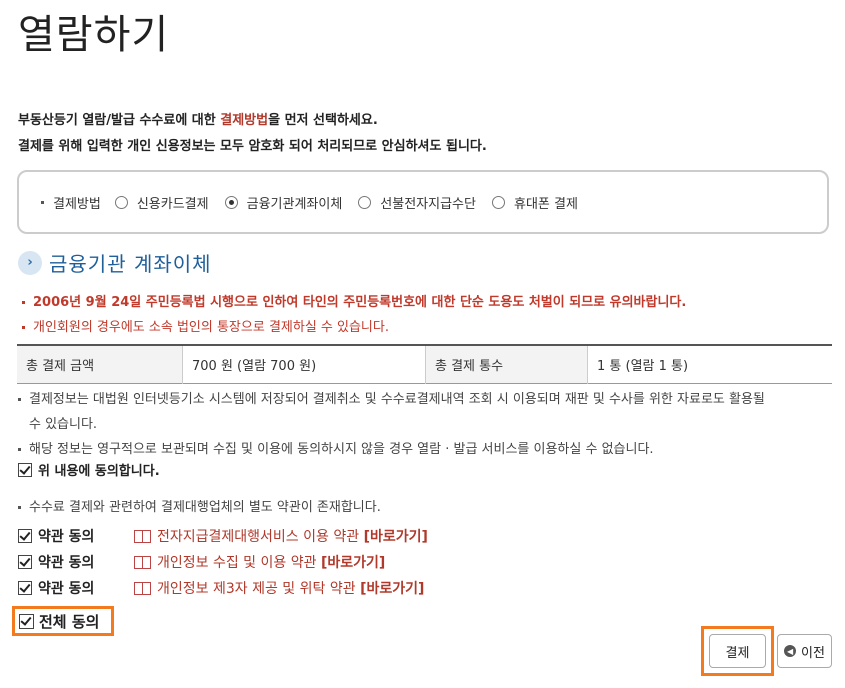 This screenshot has width=845, height=688. I want to click on page-title: 열람하기, so click(94, 35).